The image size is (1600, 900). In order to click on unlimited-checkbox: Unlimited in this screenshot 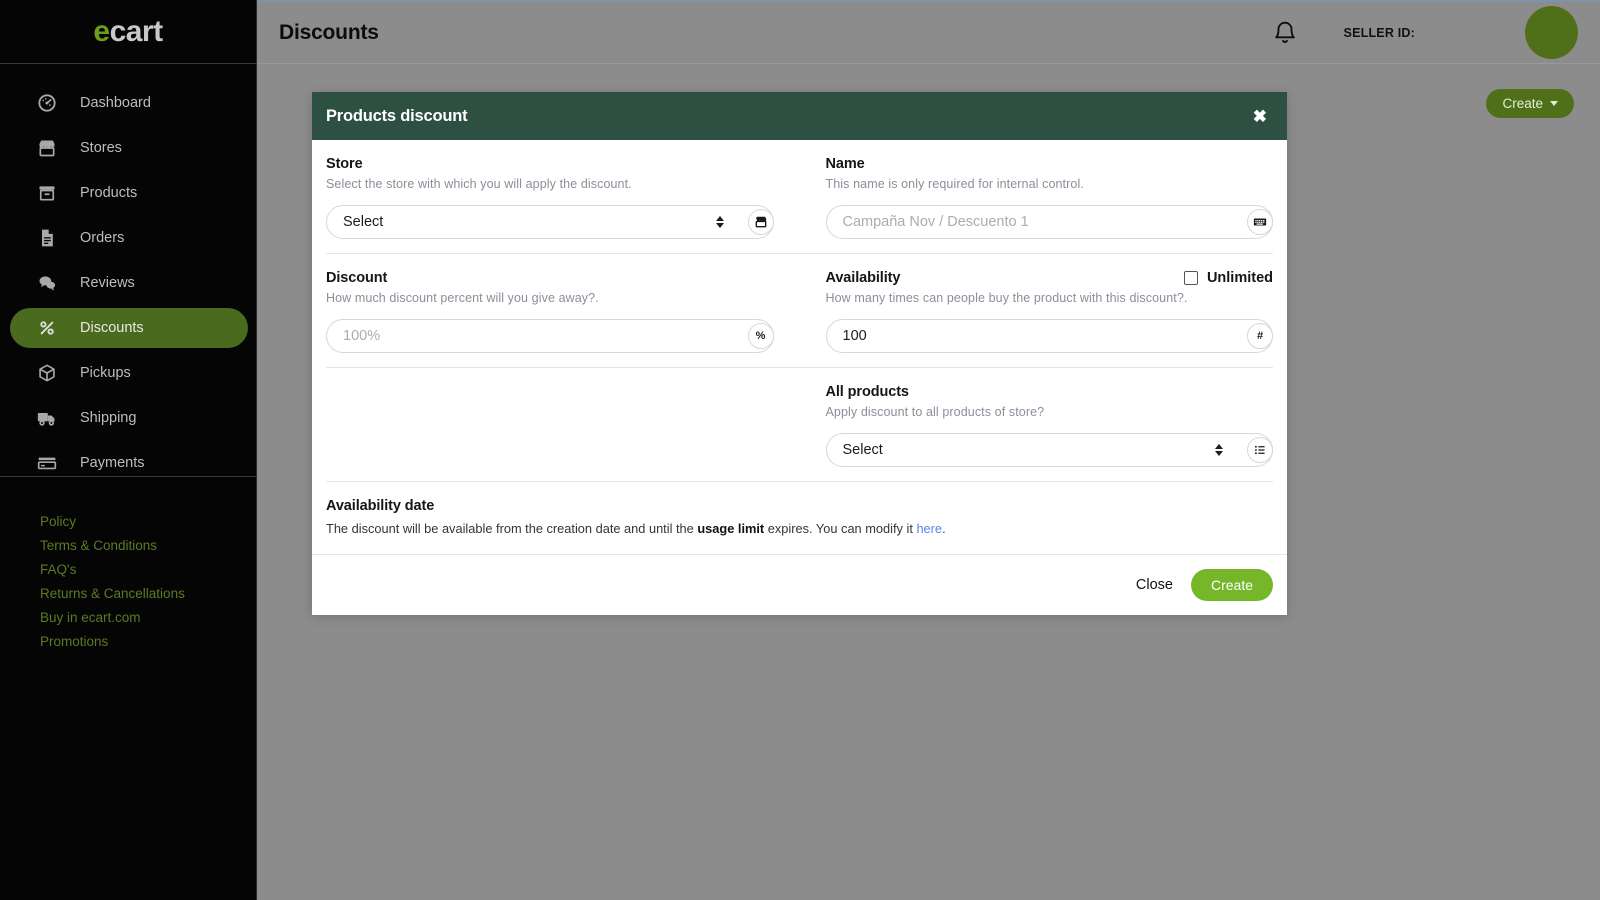, I will do `click(1228, 278)`.